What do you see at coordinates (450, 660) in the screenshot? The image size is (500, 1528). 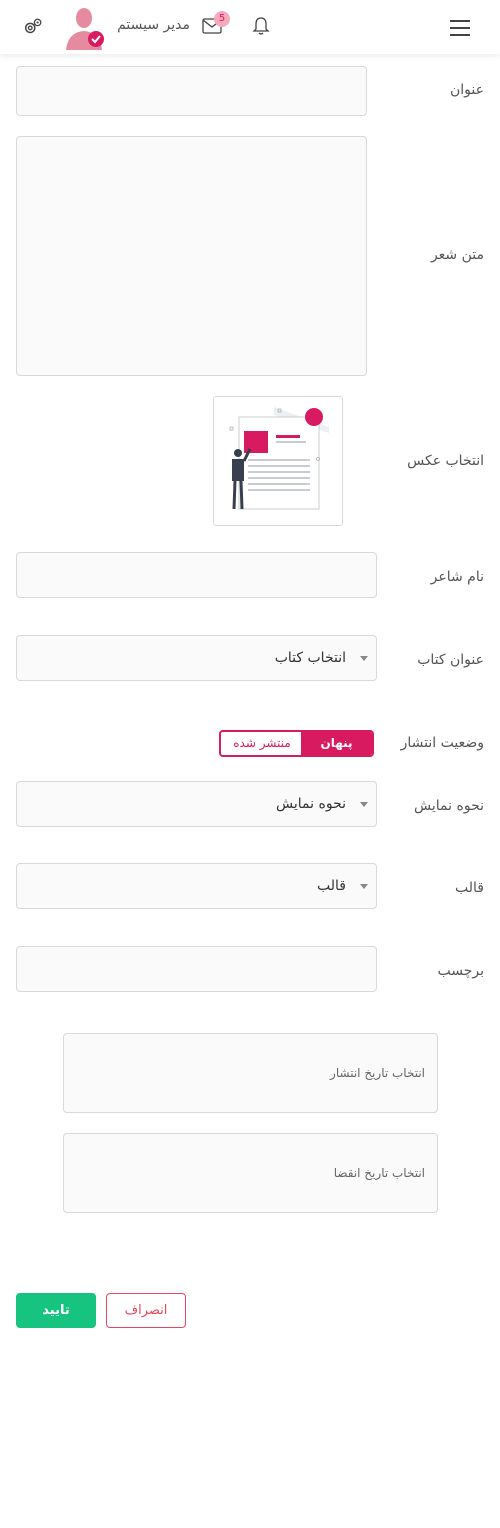 I see `book-title-label: عنوان کتاب` at bounding box center [450, 660].